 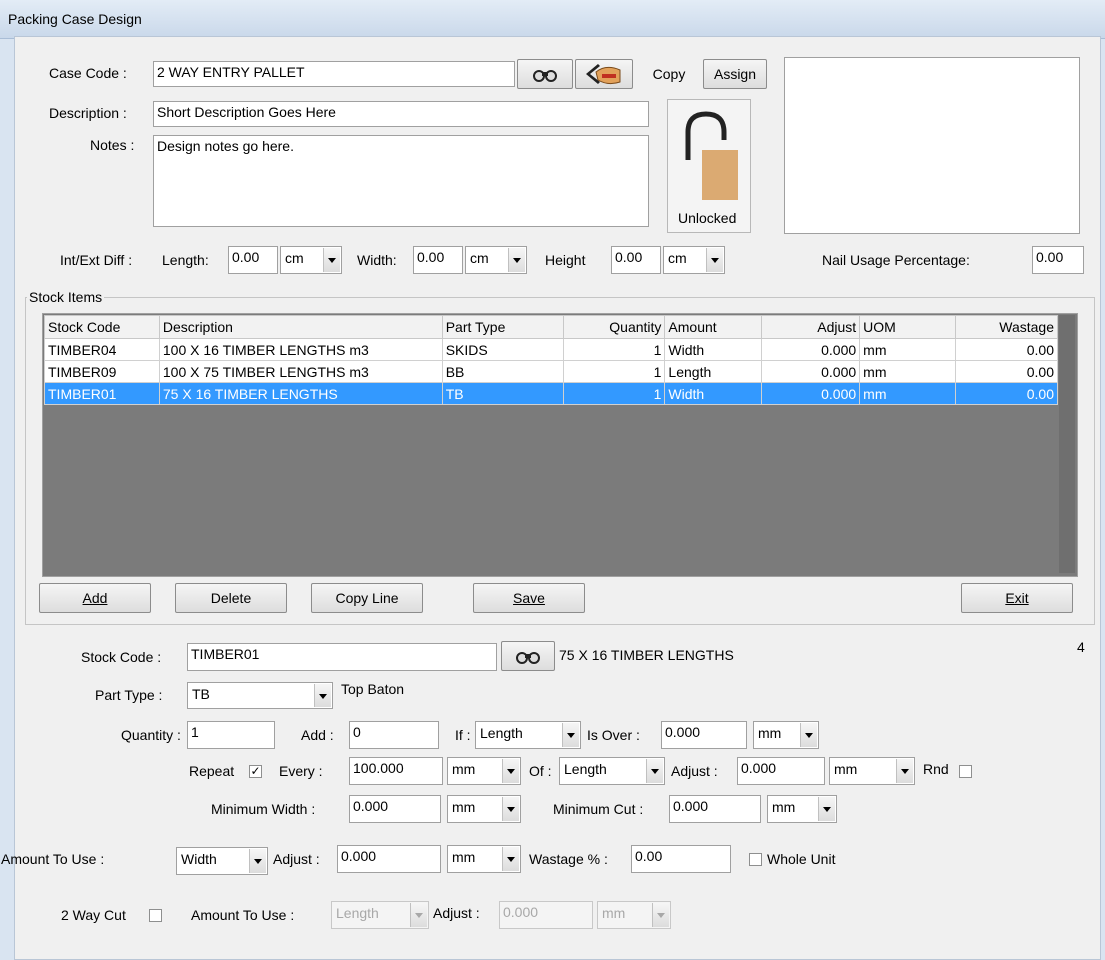 What do you see at coordinates (735, 74) in the screenshot?
I see `assign-button: Assign` at bounding box center [735, 74].